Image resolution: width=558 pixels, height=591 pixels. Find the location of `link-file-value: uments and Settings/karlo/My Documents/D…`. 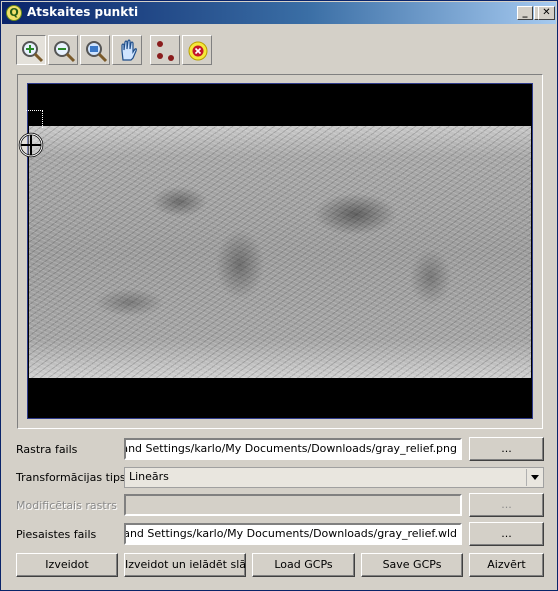

link-file-value: uments and Settings/karlo/My Documents/D… is located at coordinates (290, 533).